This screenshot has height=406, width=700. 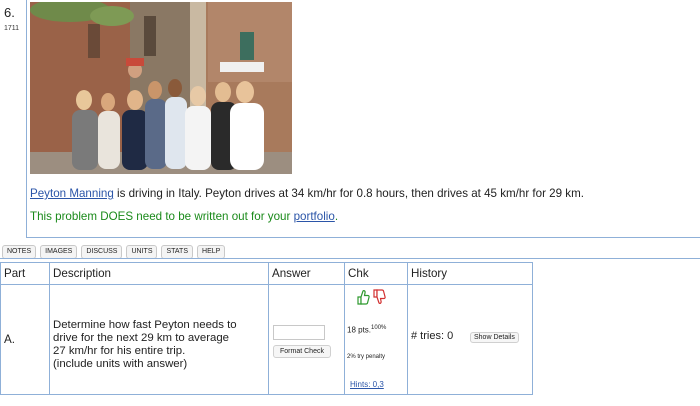 I want to click on table-header-row: Part Description Answer Chk History, so click(x=266, y=273).